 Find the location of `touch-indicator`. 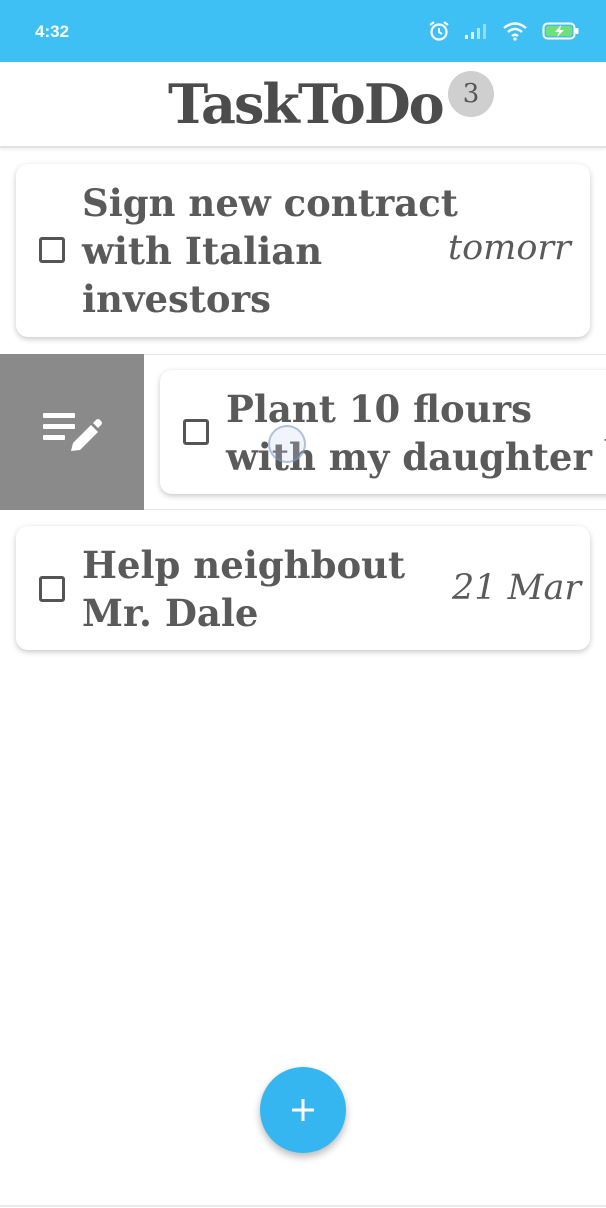

touch-indicator is located at coordinates (287, 444).